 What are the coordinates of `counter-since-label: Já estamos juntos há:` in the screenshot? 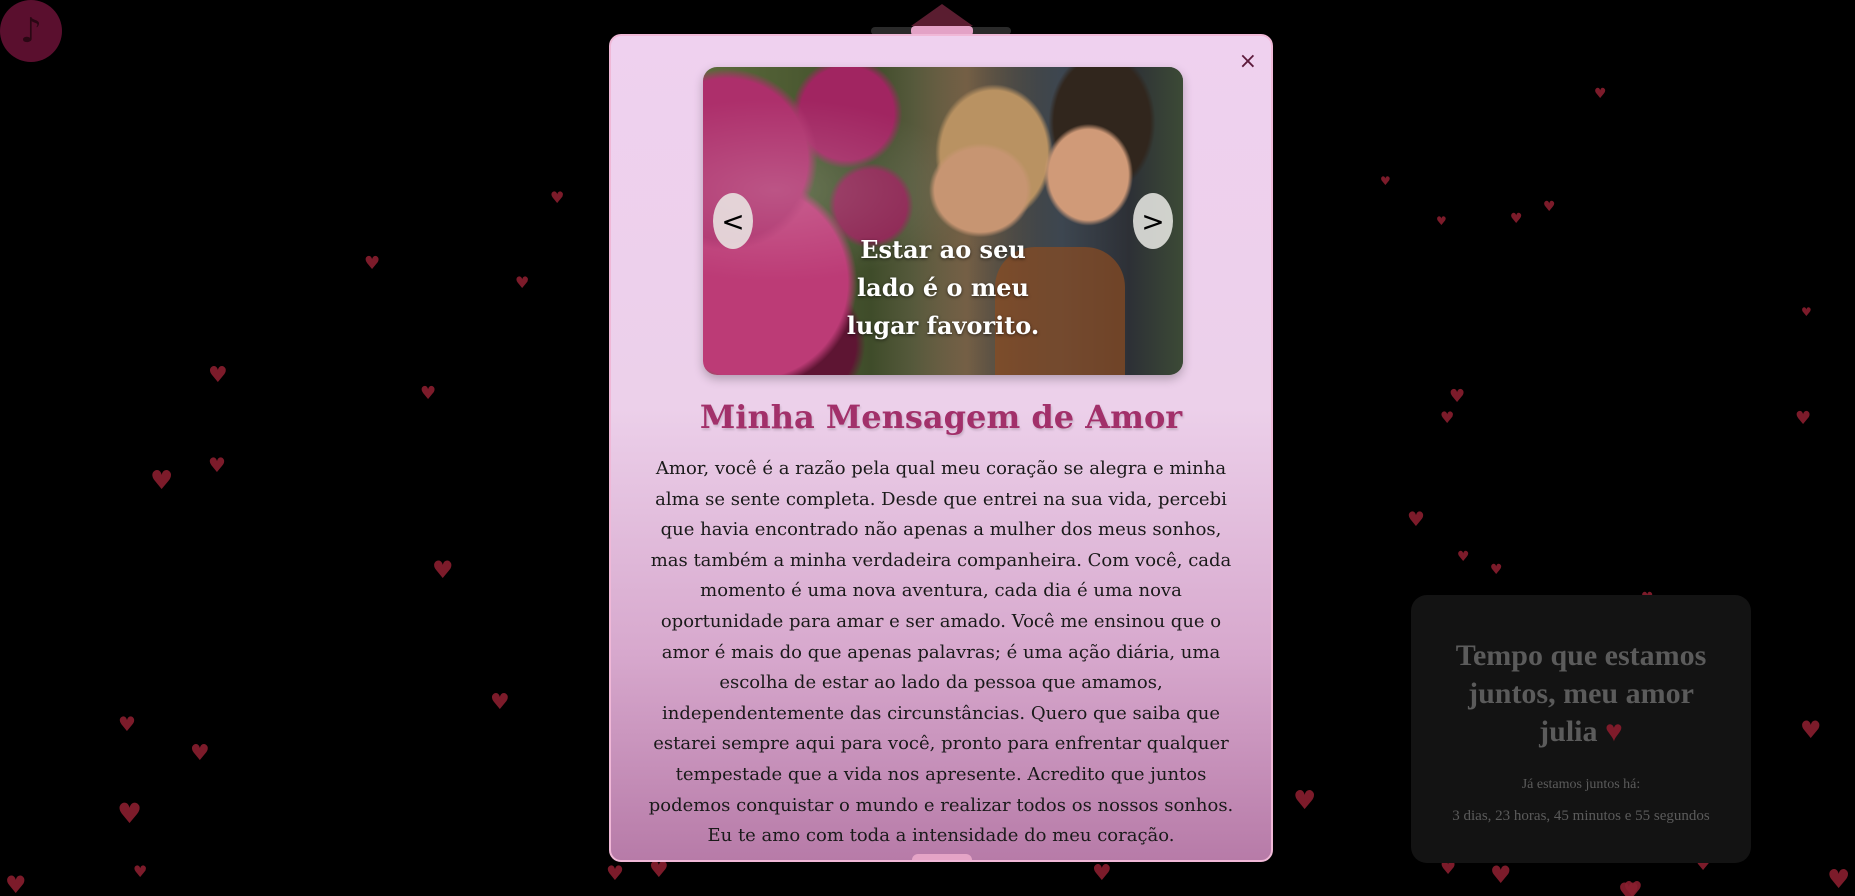 It's located at (1581, 784).